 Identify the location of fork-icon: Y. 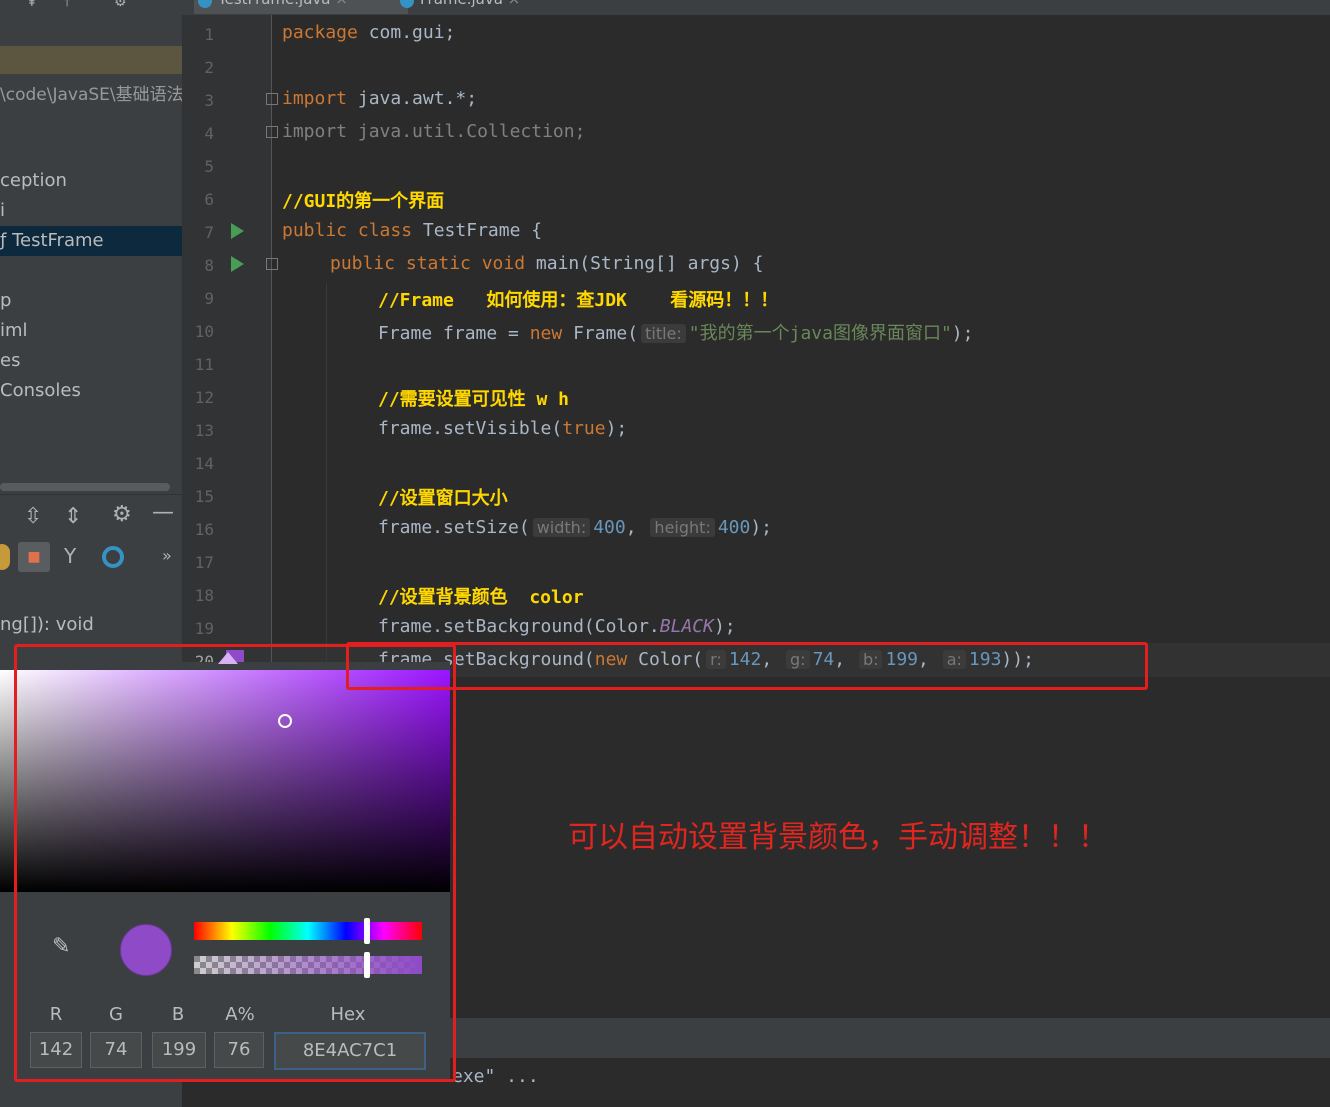
(70, 556).